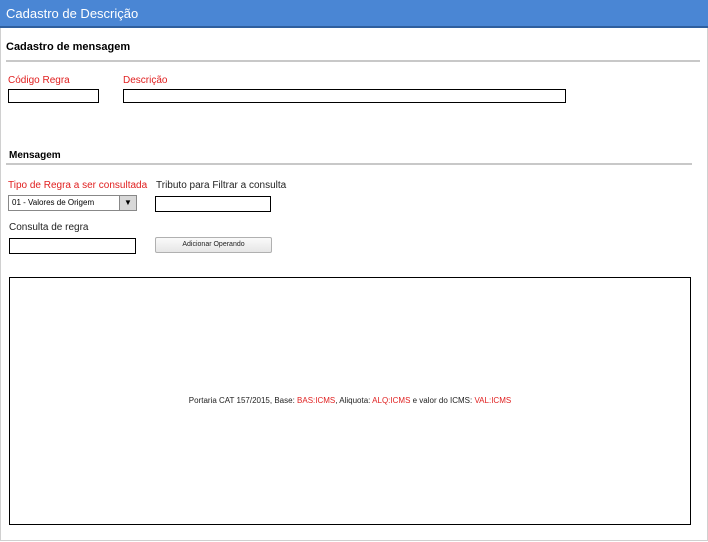  What do you see at coordinates (213, 245) in the screenshot?
I see `adicionar-operando-button: Adicionar Operando` at bounding box center [213, 245].